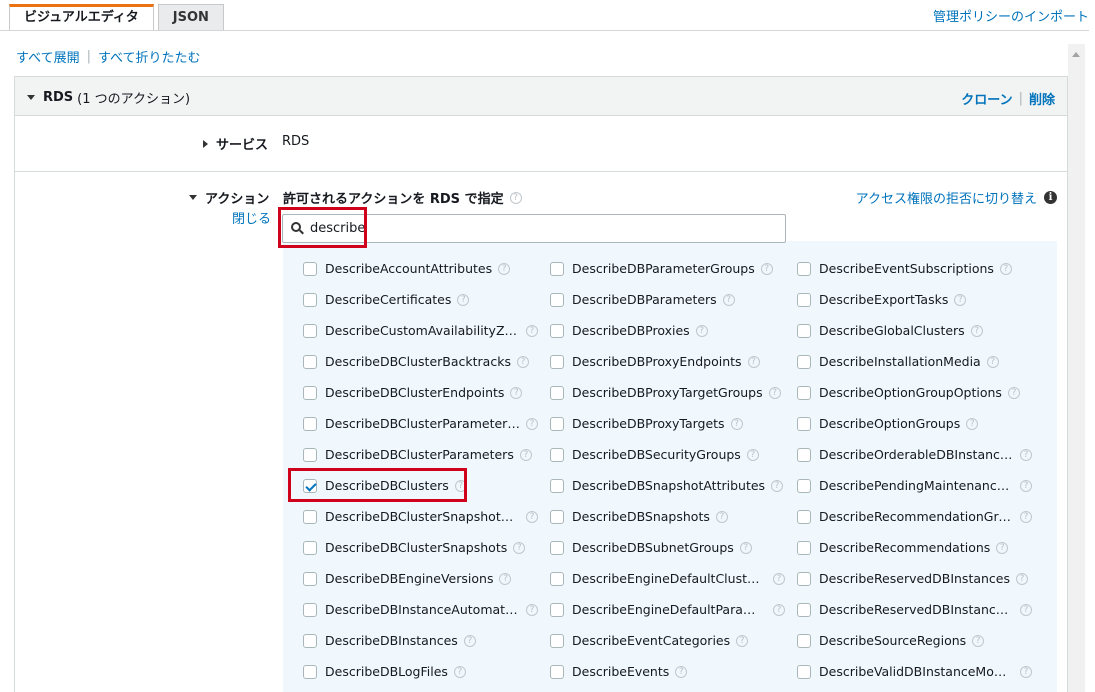 The image size is (1095, 692). I want to click on action-checkbox-item: DescribeDBProxies?, so click(661, 330).